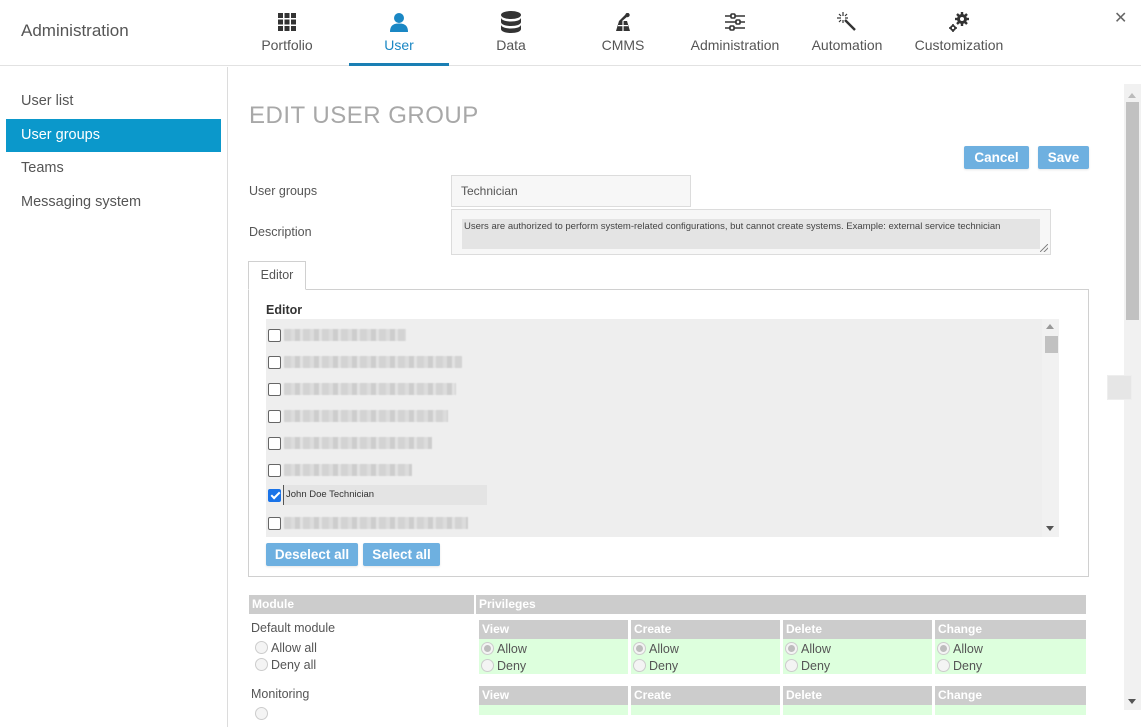 The width and height of the screenshot is (1141, 727). What do you see at coordinates (287, 22) in the screenshot?
I see `grid-icon` at bounding box center [287, 22].